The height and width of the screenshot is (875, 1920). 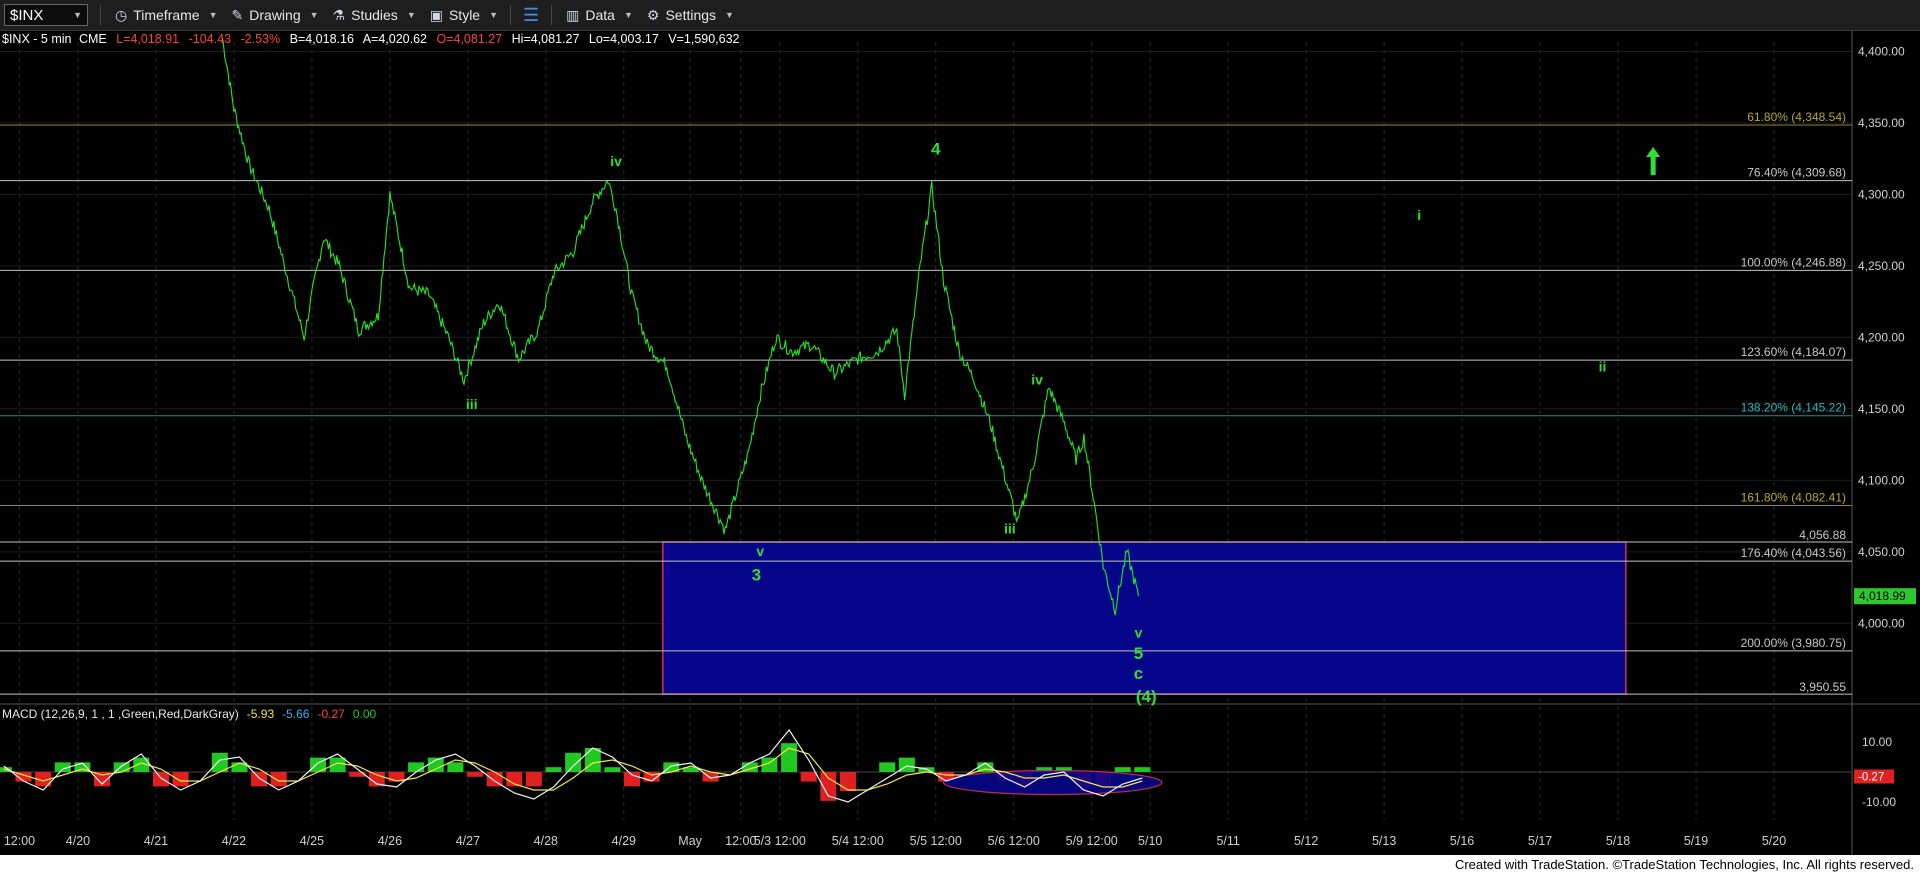 What do you see at coordinates (546, 841) in the screenshot?
I see `time-tick-label: 4/28` at bounding box center [546, 841].